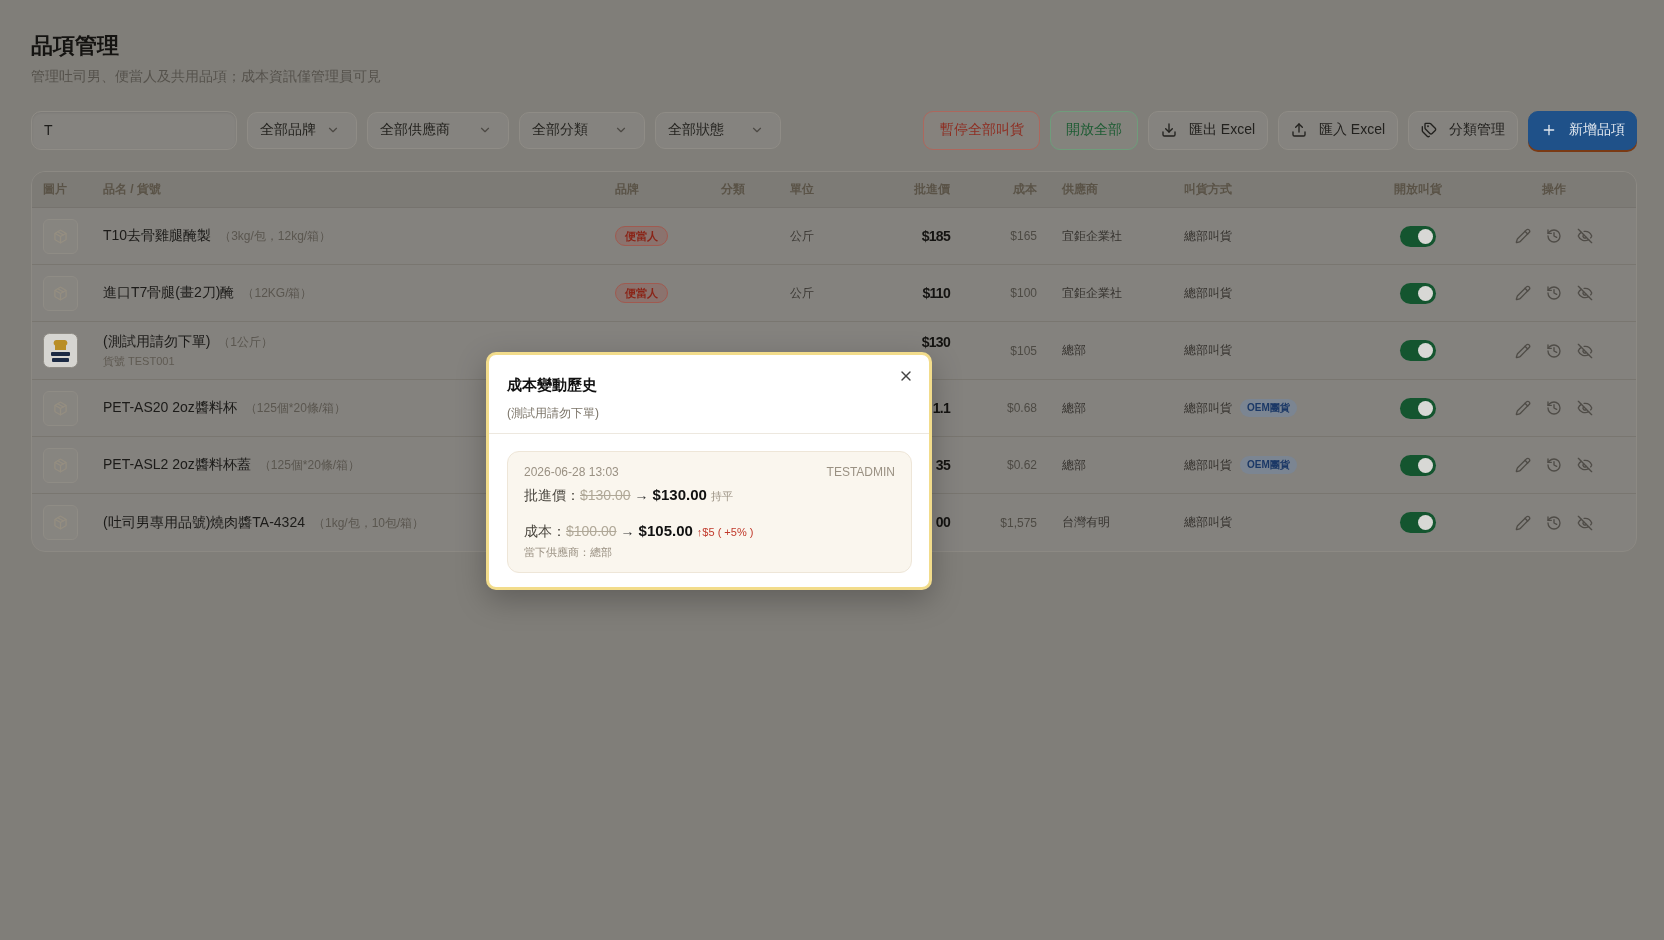 The width and height of the screenshot is (1664, 940). I want to click on product-name: T10去骨雞腿醃製, so click(157, 236).